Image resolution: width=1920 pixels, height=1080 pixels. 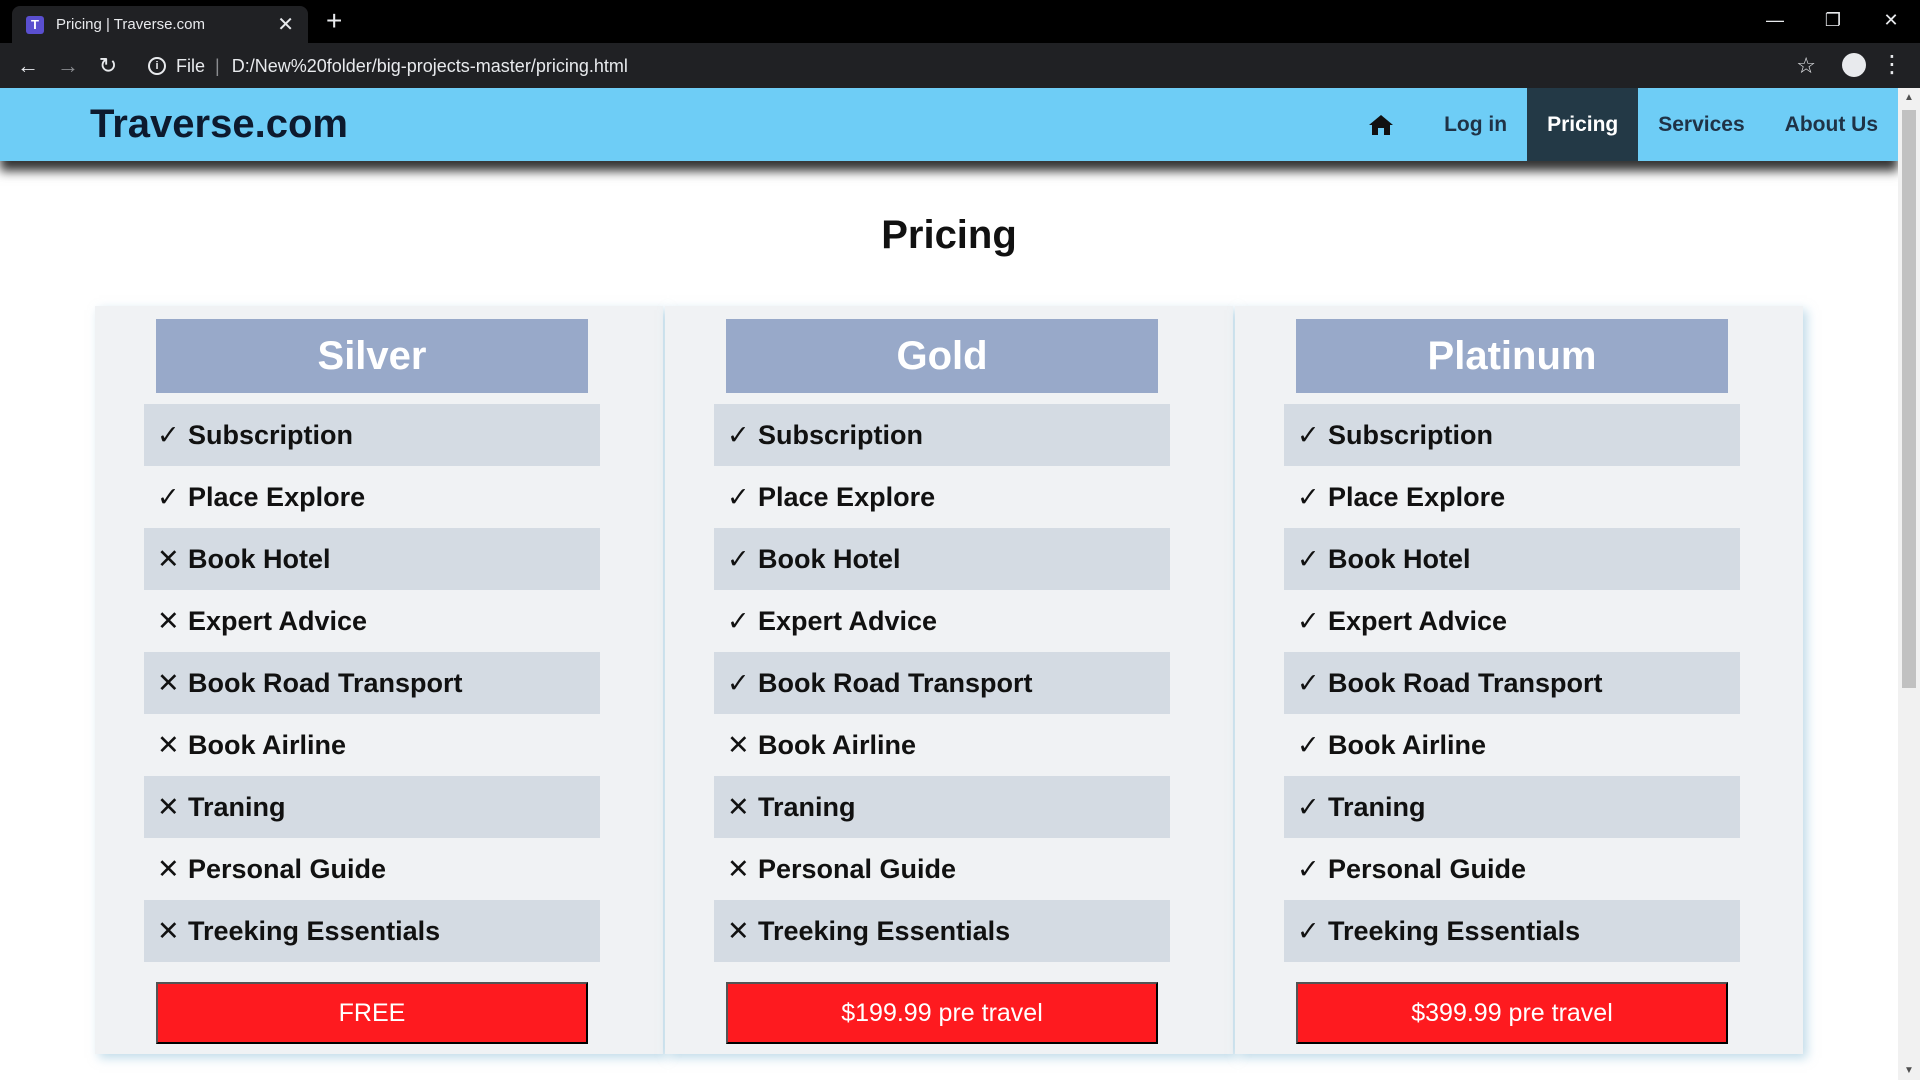 I want to click on browser-menu-icon: ⋮, so click(x=1892, y=64).